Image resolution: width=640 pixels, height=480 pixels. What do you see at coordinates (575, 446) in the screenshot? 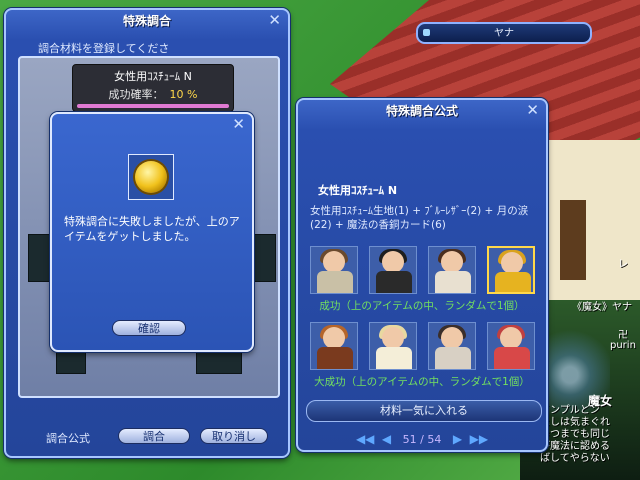
I see `chat-line: が魔法に認める` at bounding box center [575, 446].